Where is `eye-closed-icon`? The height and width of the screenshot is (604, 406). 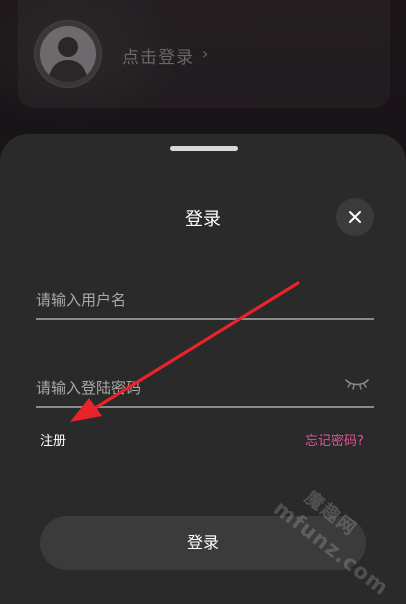
eye-closed-icon is located at coordinates (357, 384).